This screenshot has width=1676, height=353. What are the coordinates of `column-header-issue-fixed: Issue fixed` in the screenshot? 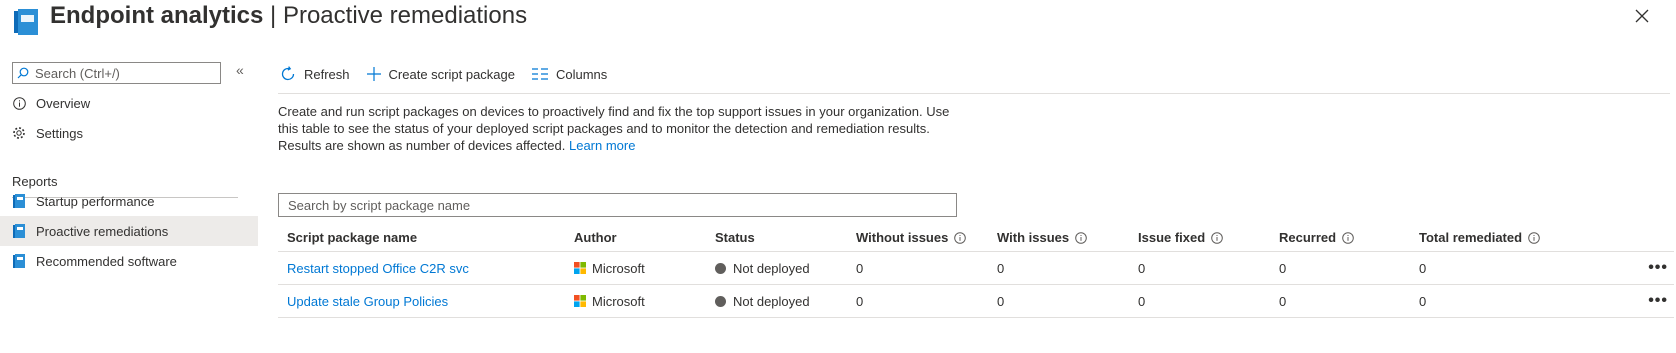 It's located at (1199, 237).